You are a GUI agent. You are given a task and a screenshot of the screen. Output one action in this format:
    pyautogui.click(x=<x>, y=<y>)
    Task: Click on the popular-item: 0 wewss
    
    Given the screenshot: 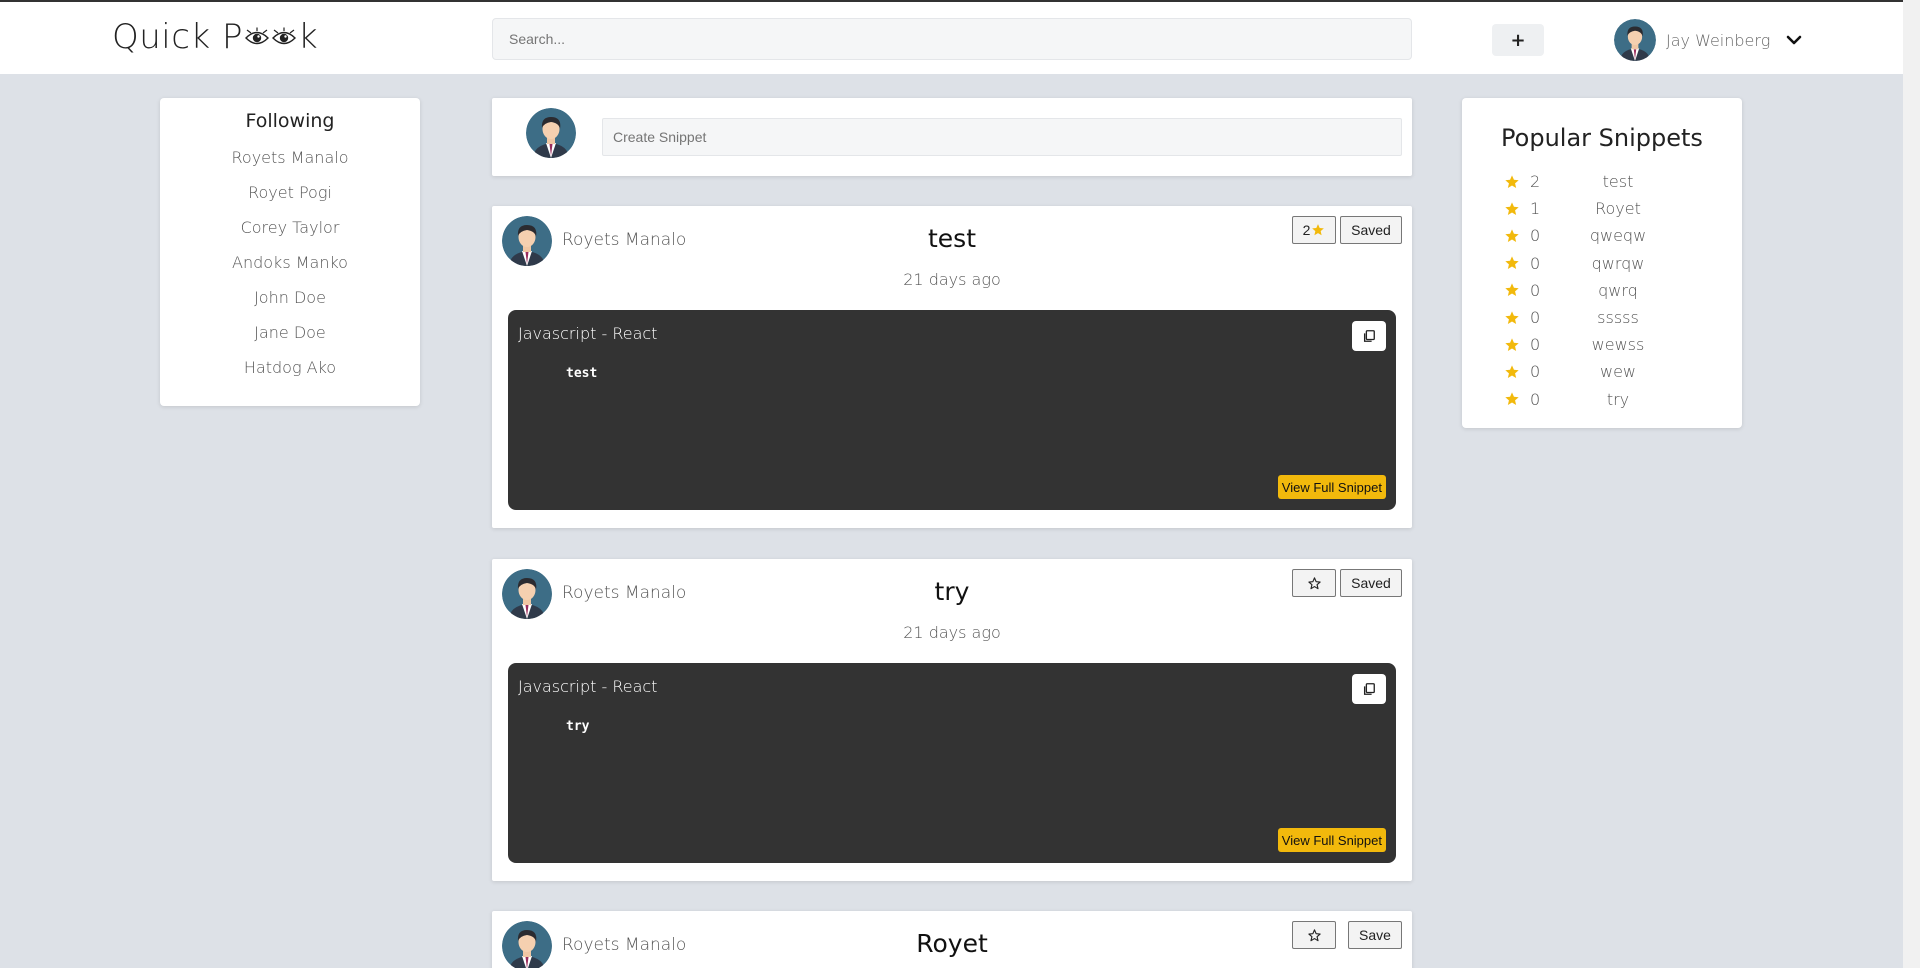 What is the action you would take?
    pyautogui.click(x=1604, y=344)
    